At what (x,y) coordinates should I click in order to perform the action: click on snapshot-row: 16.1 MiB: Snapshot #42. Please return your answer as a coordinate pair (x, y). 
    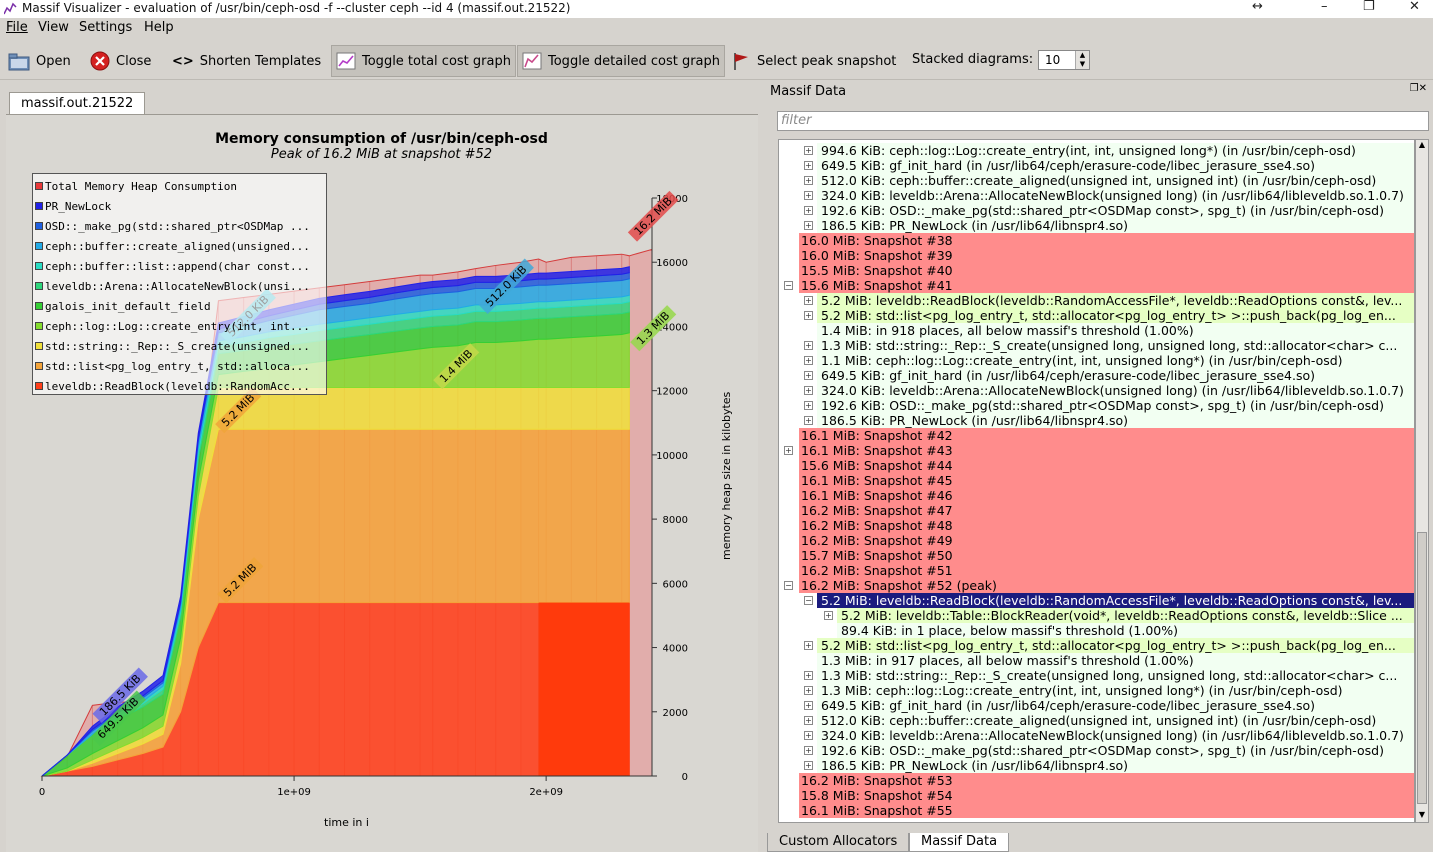
    Looking at the image, I should click on (1096, 435).